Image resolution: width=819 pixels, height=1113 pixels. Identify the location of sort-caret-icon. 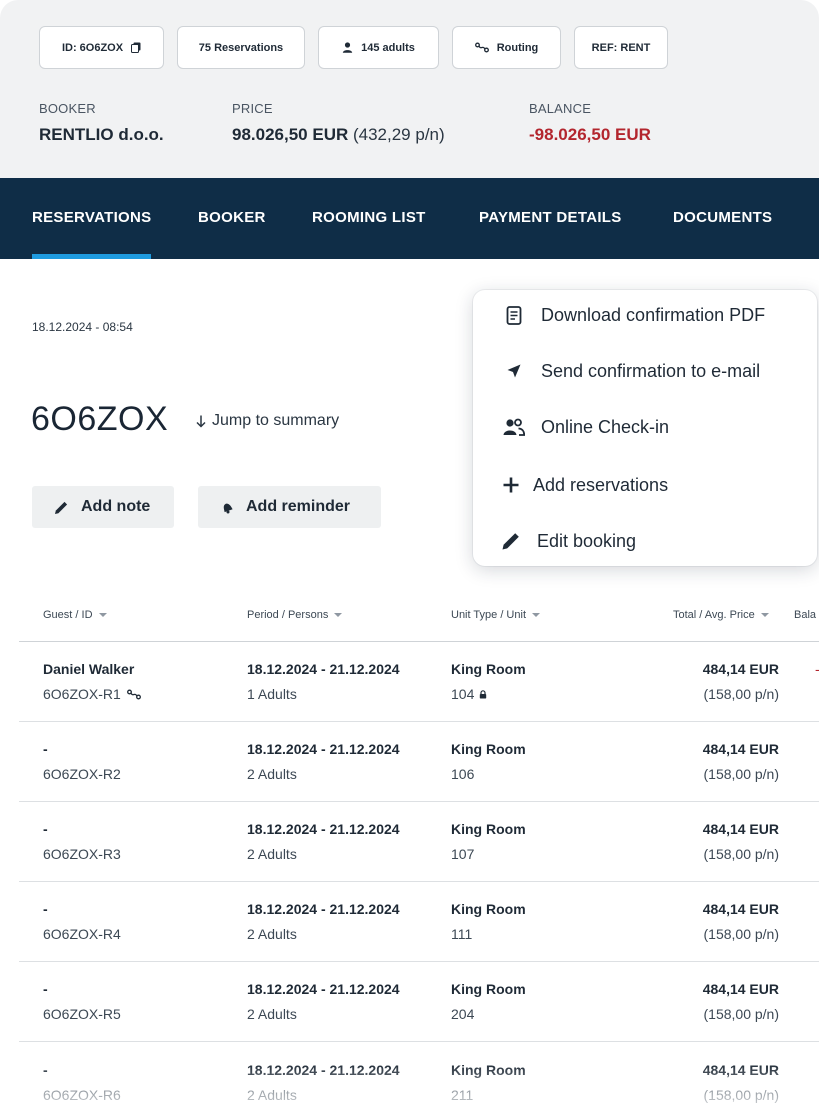
(536, 615).